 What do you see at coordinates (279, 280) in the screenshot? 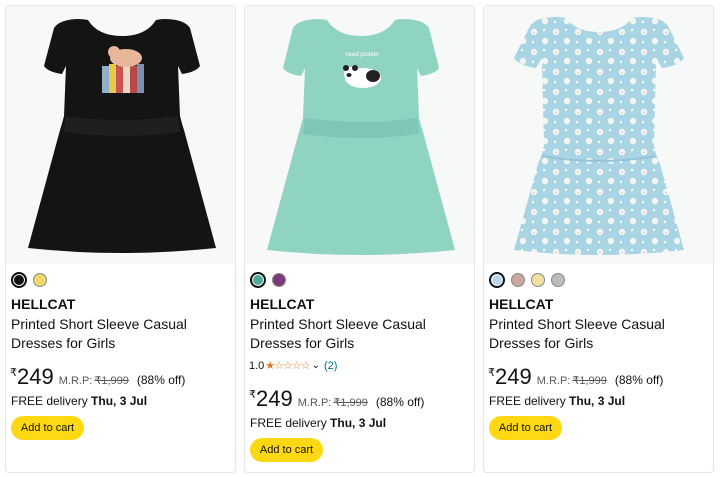
I see `color-swatch-purple` at bounding box center [279, 280].